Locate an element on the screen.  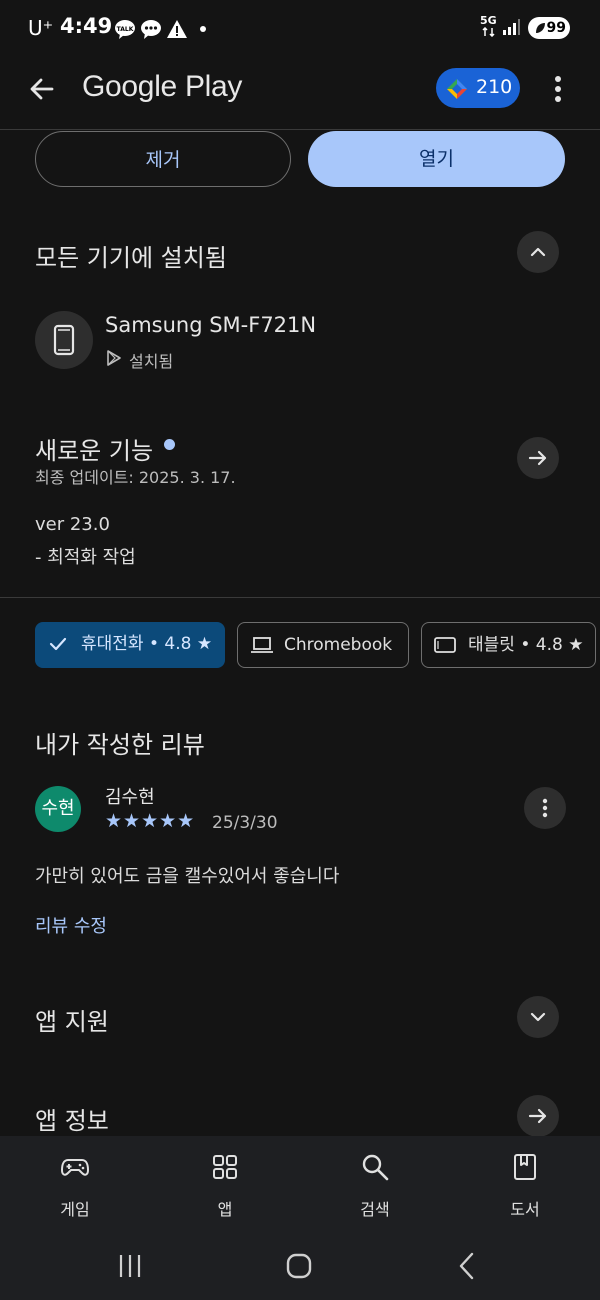
whats-new-title: 새로운 기능 is located at coordinates (94, 451).